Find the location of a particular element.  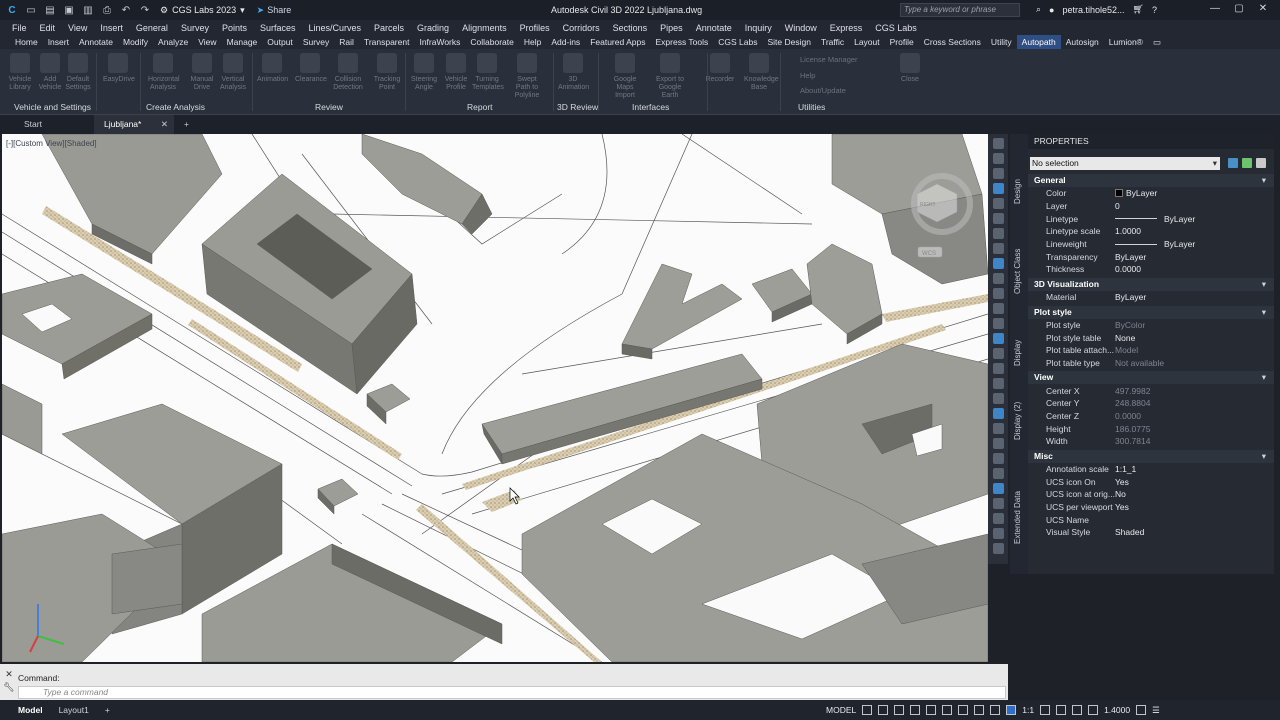

menu-file: File is located at coordinates (19, 28).